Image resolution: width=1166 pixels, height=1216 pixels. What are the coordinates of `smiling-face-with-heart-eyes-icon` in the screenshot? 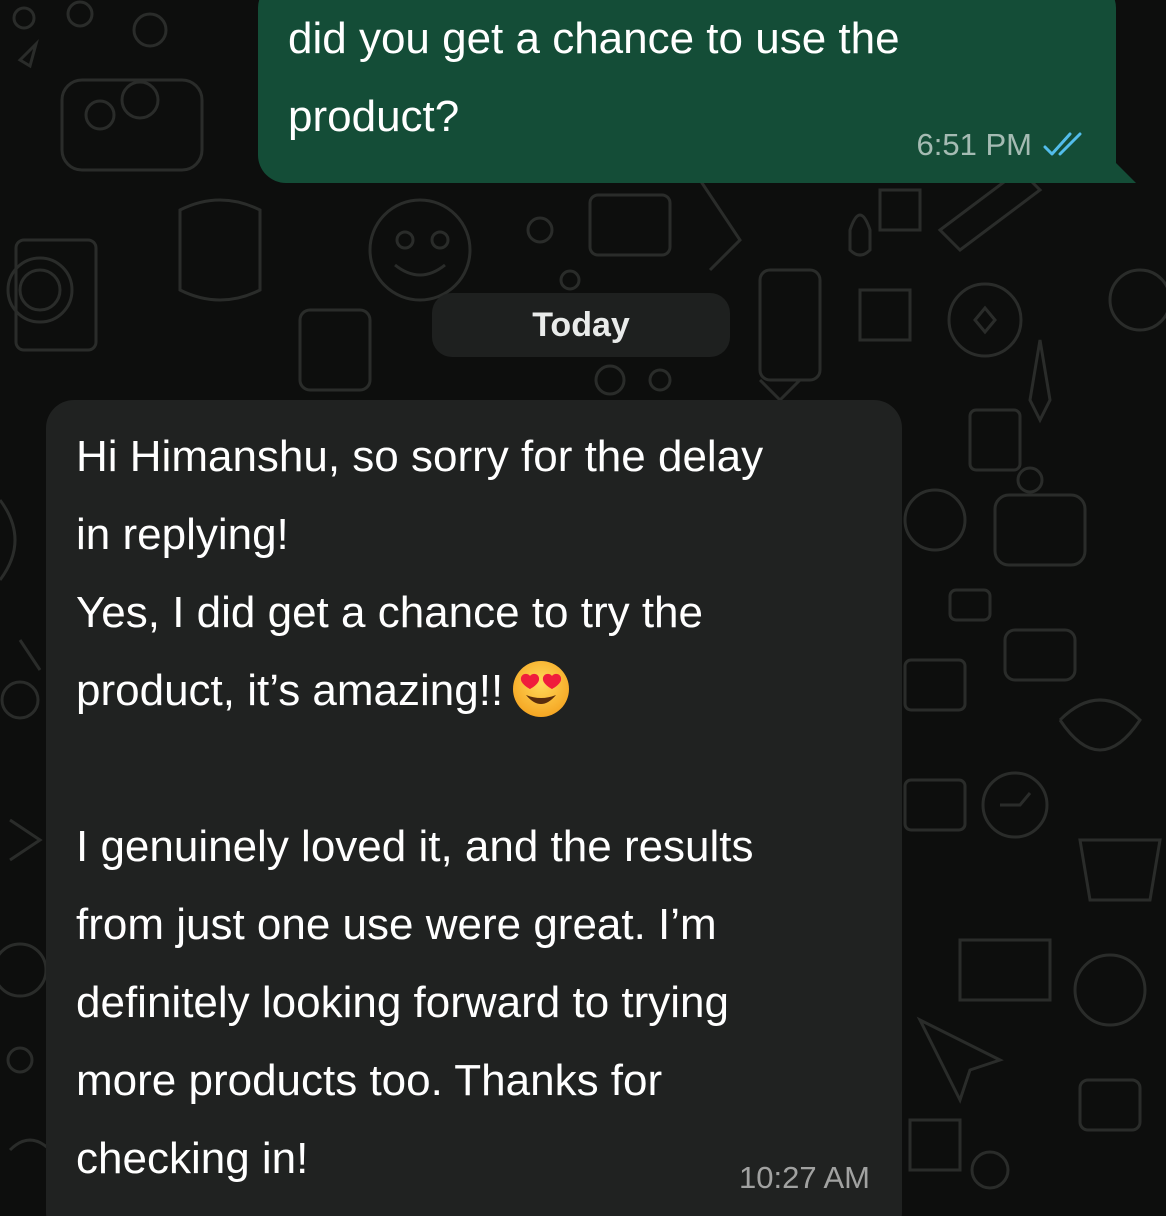 It's located at (541, 689).